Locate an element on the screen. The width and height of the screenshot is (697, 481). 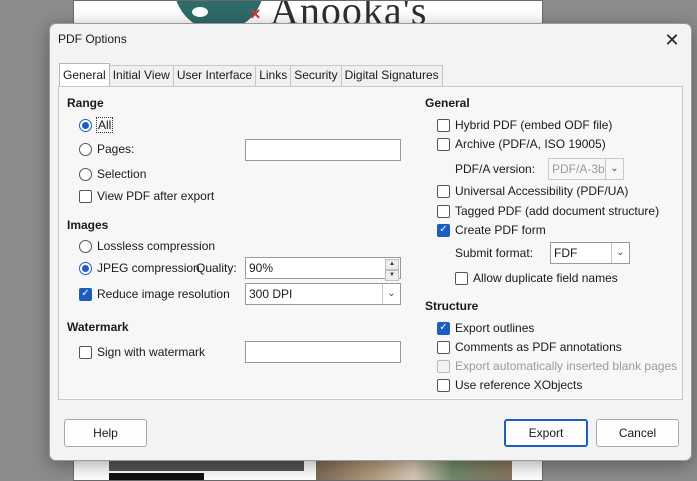
duplicate-field-names-checkbox: Allow duplicate field names is located at coordinates (536, 278).